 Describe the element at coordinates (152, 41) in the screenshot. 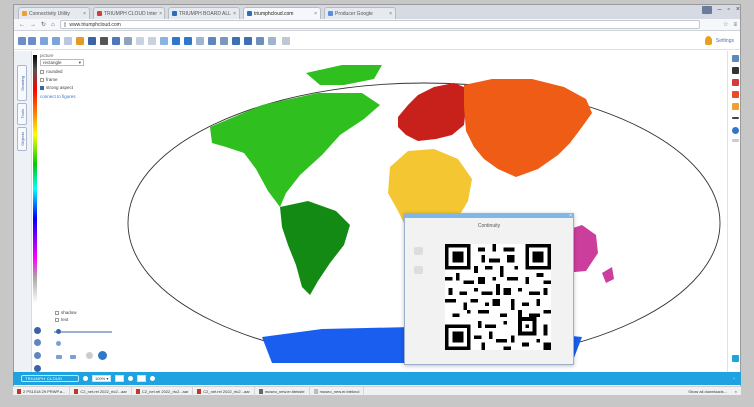

I see `paste-icon` at that location.